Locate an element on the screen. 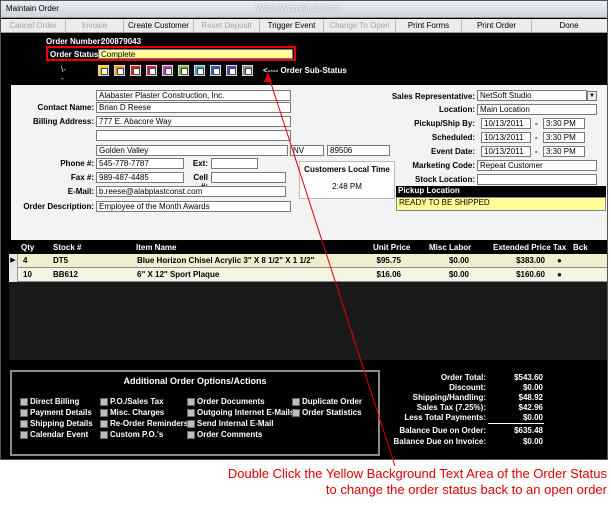 This screenshot has height=505, width=611. invoice-button: Invoice is located at coordinates (95, 25).